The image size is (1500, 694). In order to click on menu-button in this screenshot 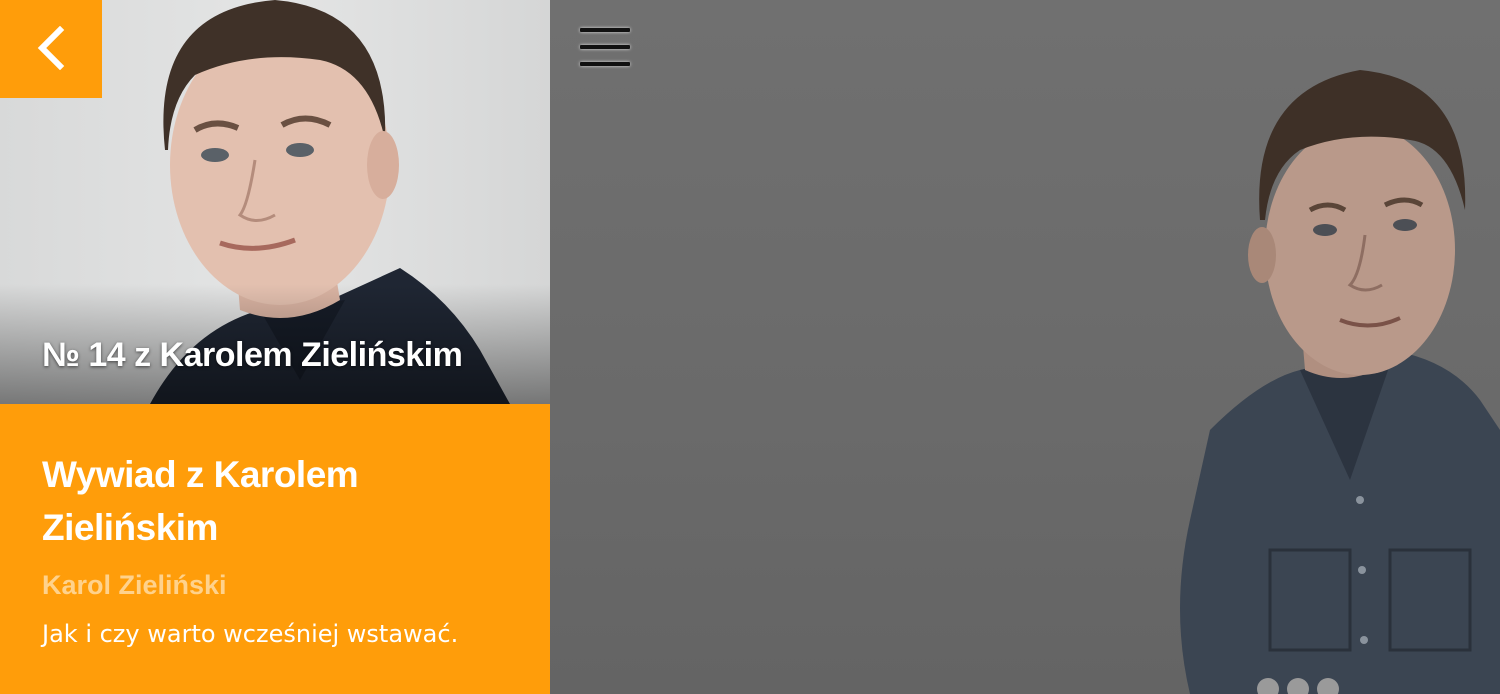, I will do `click(606, 49)`.